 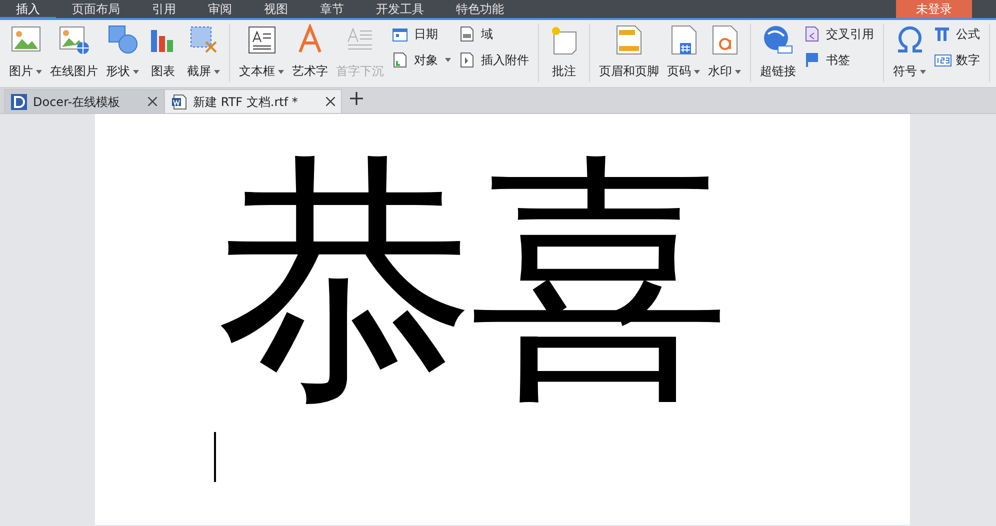 What do you see at coordinates (203, 52) in the screenshot?
I see `toolbar-button: 截屏` at bounding box center [203, 52].